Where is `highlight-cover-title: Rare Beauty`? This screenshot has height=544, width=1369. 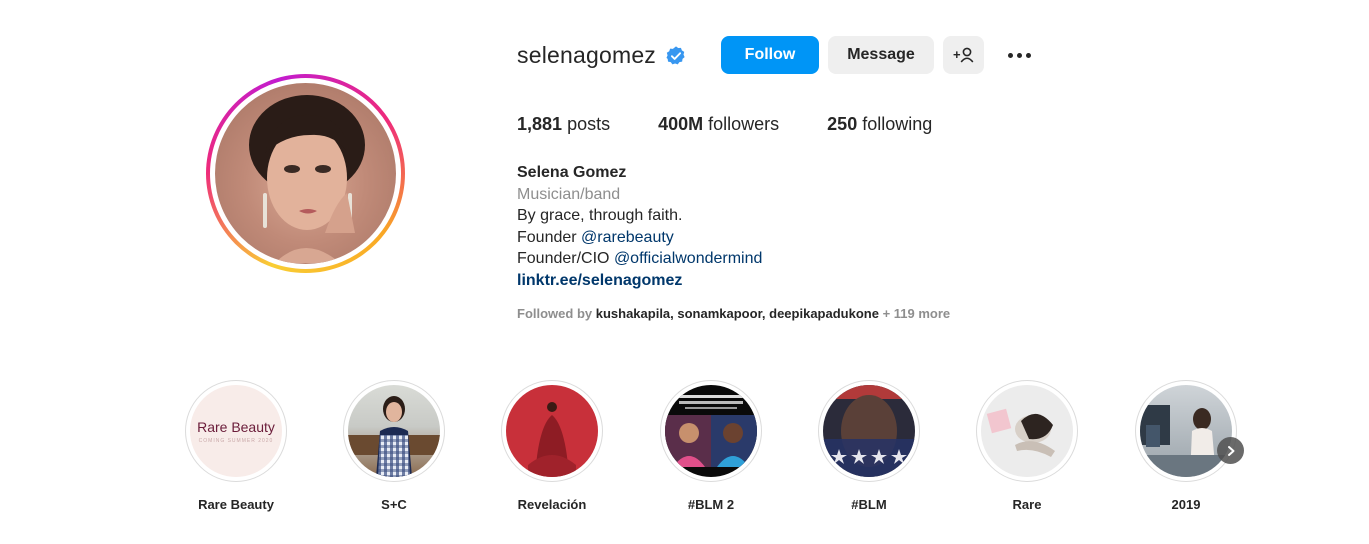
highlight-cover-title: Rare Beauty is located at coordinates (236, 426).